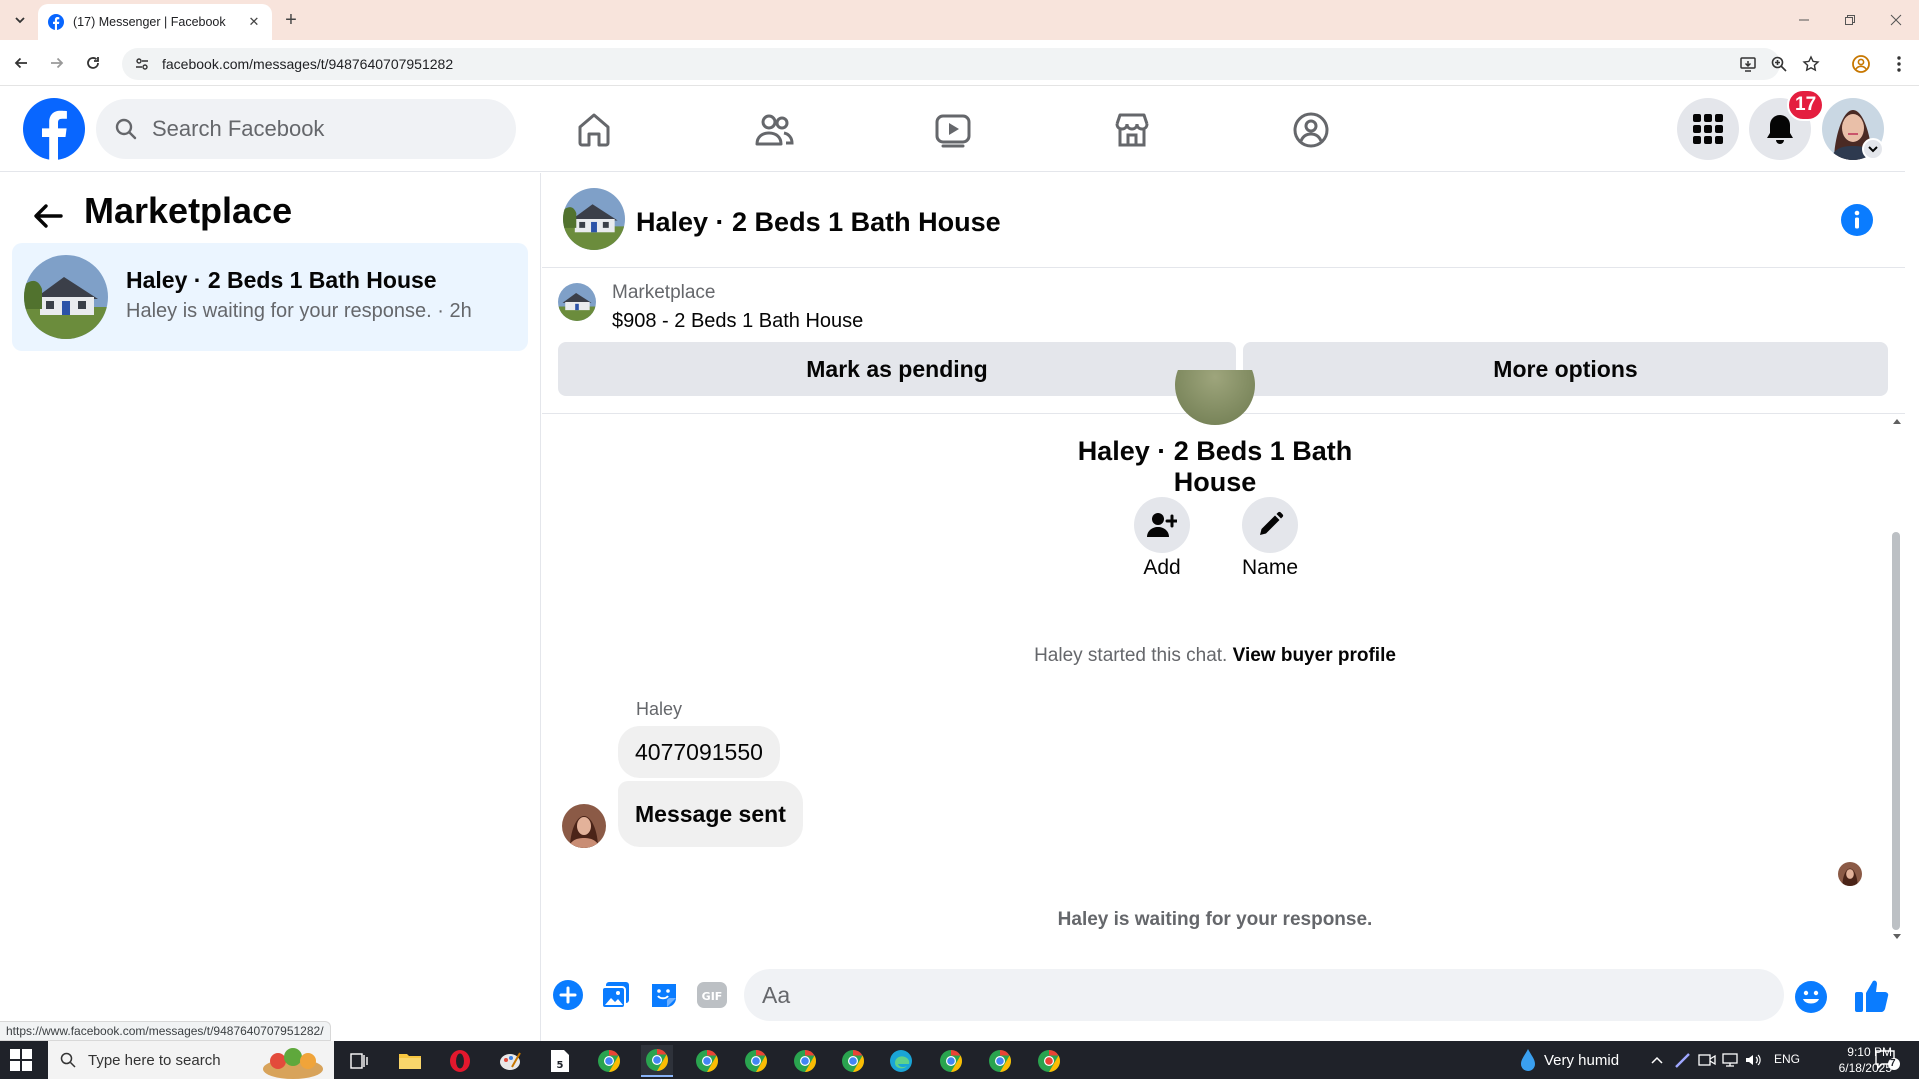 The image size is (1919, 1079). Describe the element at coordinates (1887, 1060) in the screenshot. I see `action-center-button: 7` at that location.